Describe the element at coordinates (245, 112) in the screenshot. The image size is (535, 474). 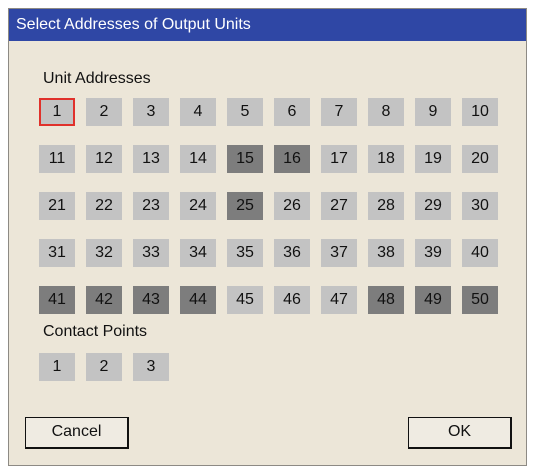
I see `unit-address-5: 5` at that location.